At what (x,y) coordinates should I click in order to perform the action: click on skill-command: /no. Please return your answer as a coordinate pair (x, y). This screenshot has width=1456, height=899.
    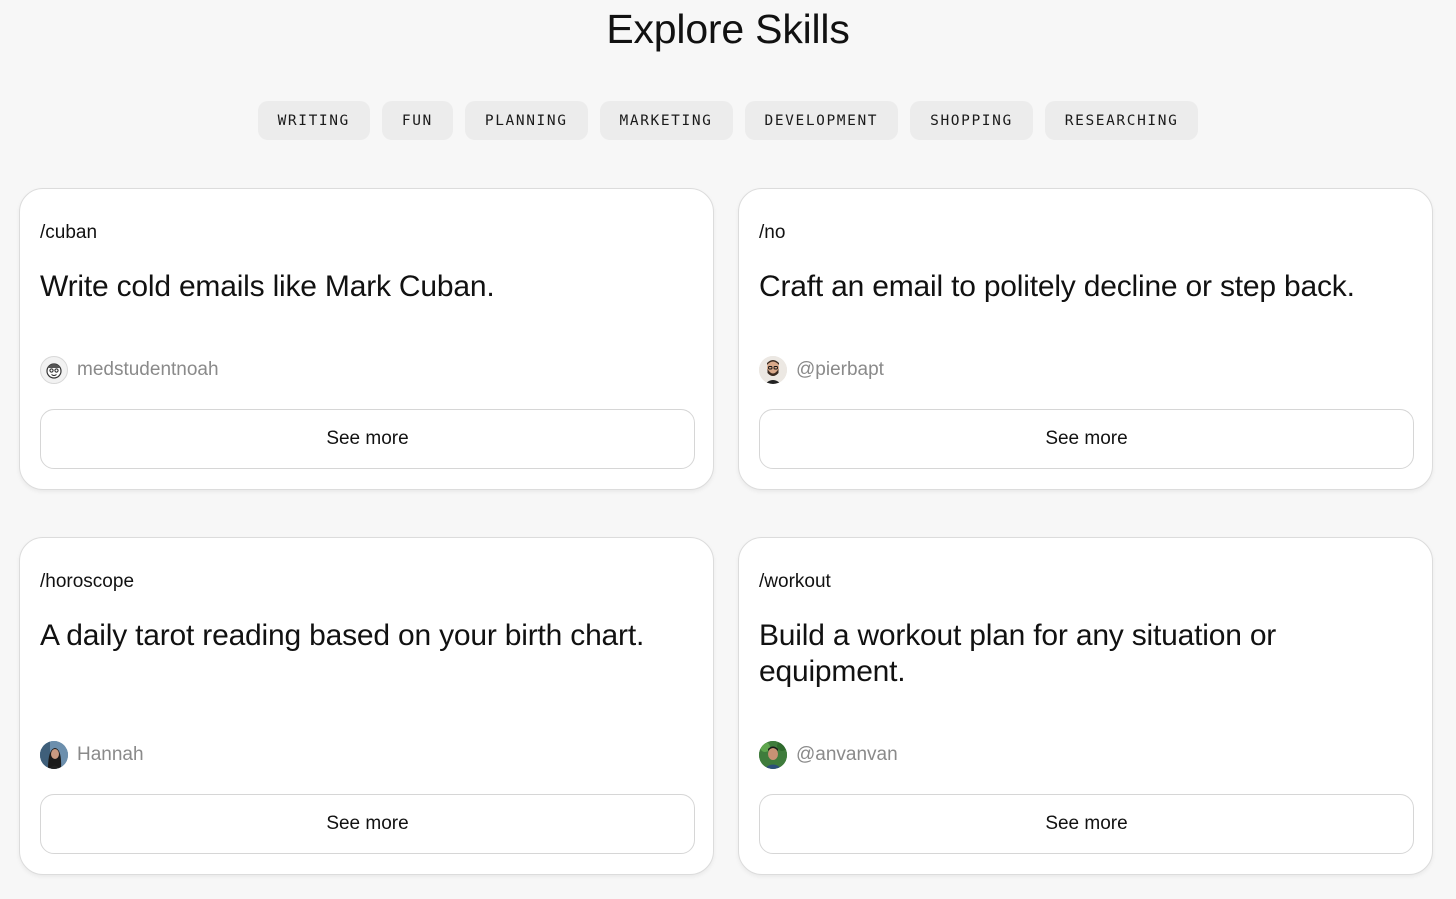
    Looking at the image, I should click on (772, 232).